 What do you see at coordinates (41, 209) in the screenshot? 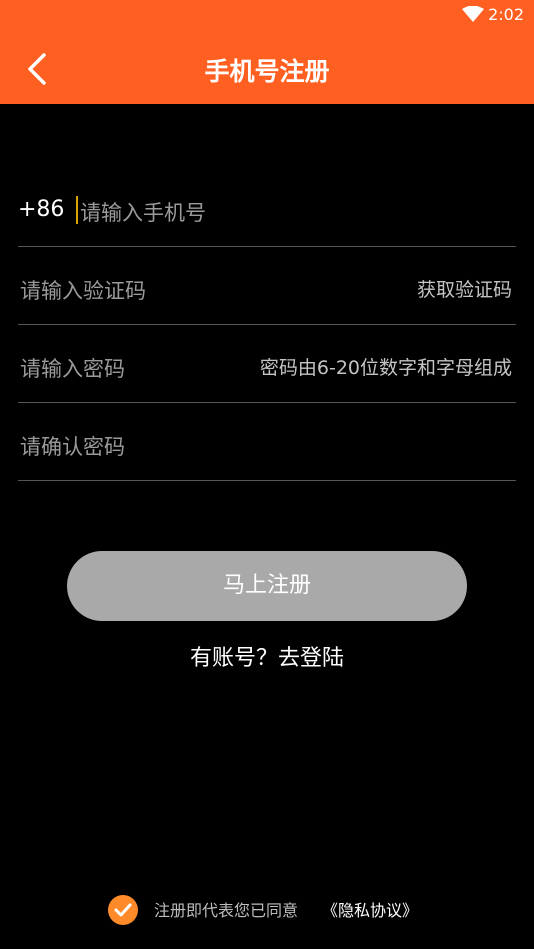
I see `country-code: +86` at bounding box center [41, 209].